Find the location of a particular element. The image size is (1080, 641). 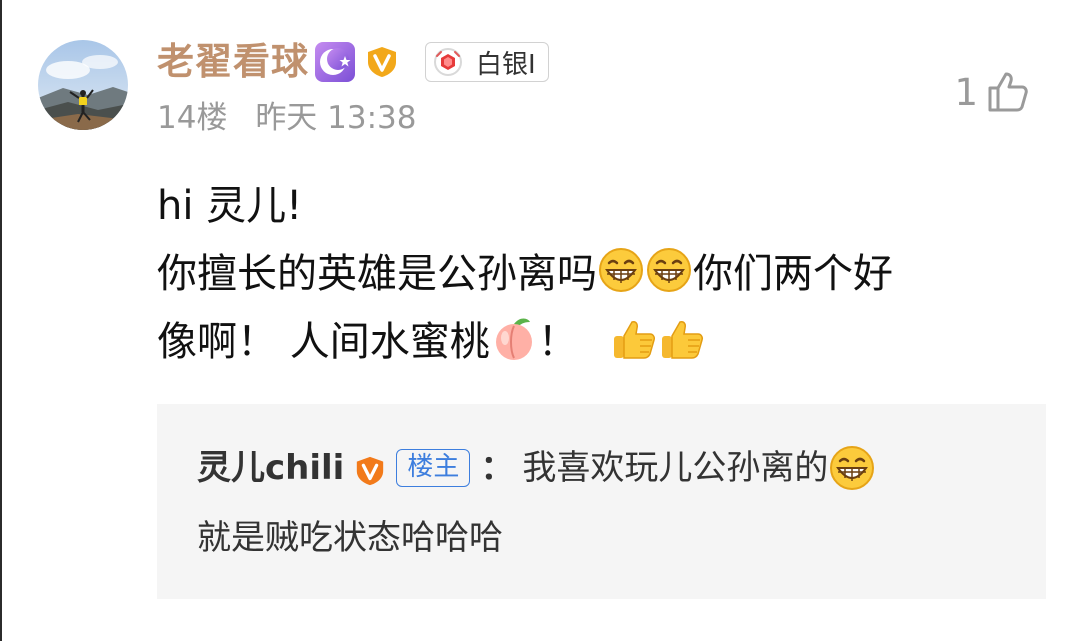

reply-colon: ： is located at coordinates (497, 468).